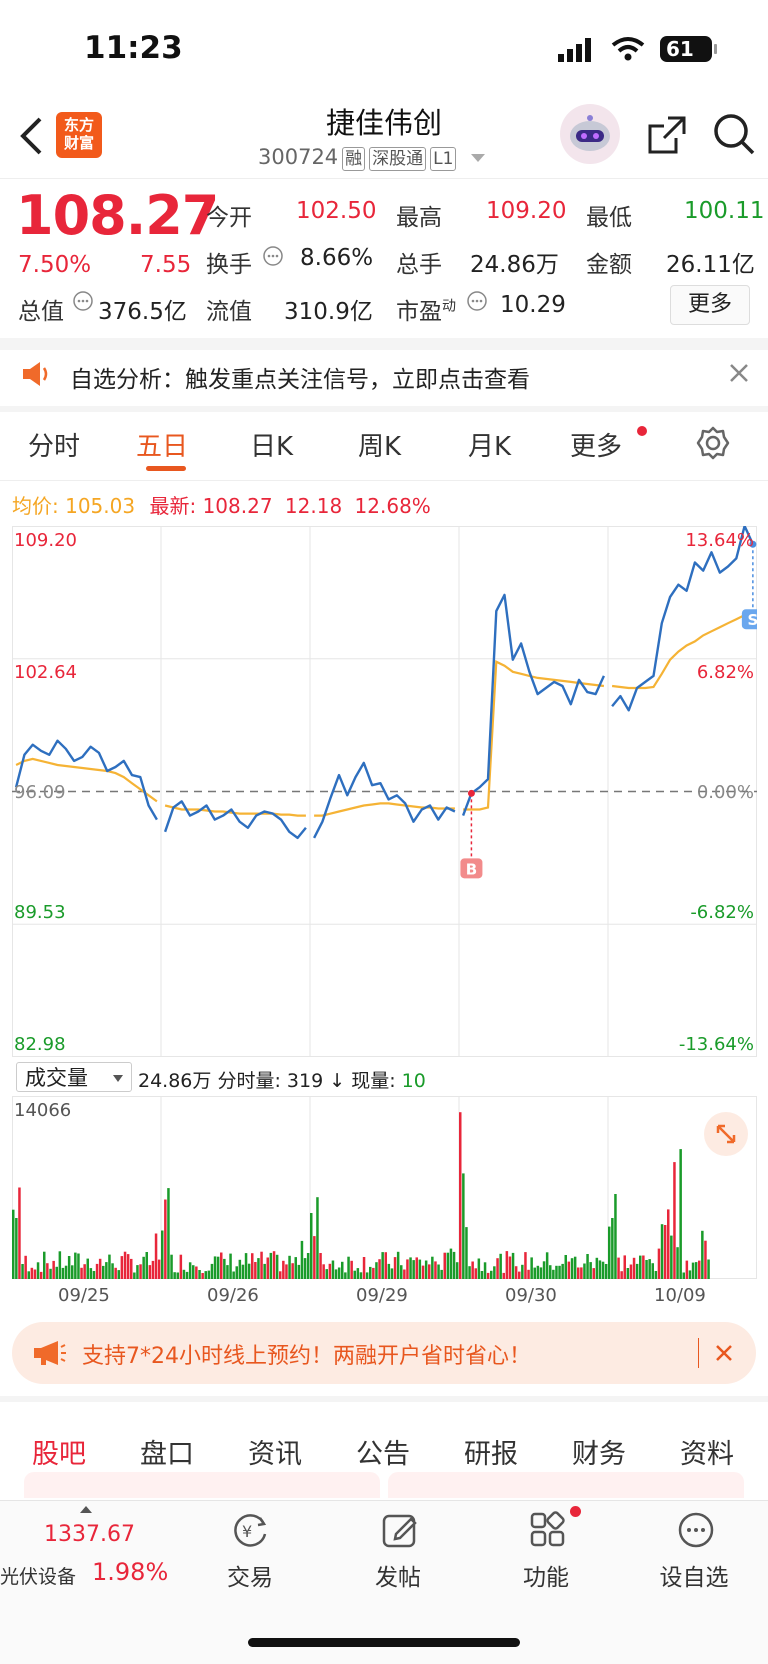  Describe the element at coordinates (734, 136) in the screenshot. I see `search-icon` at that location.